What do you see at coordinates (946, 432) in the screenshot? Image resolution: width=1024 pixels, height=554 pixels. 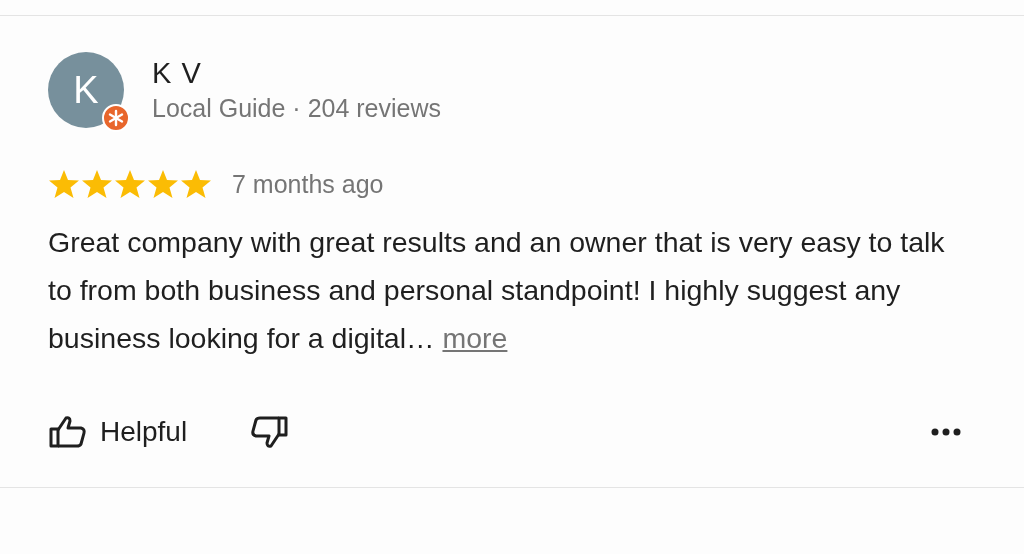 I see `more-options-icon` at bounding box center [946, 432].